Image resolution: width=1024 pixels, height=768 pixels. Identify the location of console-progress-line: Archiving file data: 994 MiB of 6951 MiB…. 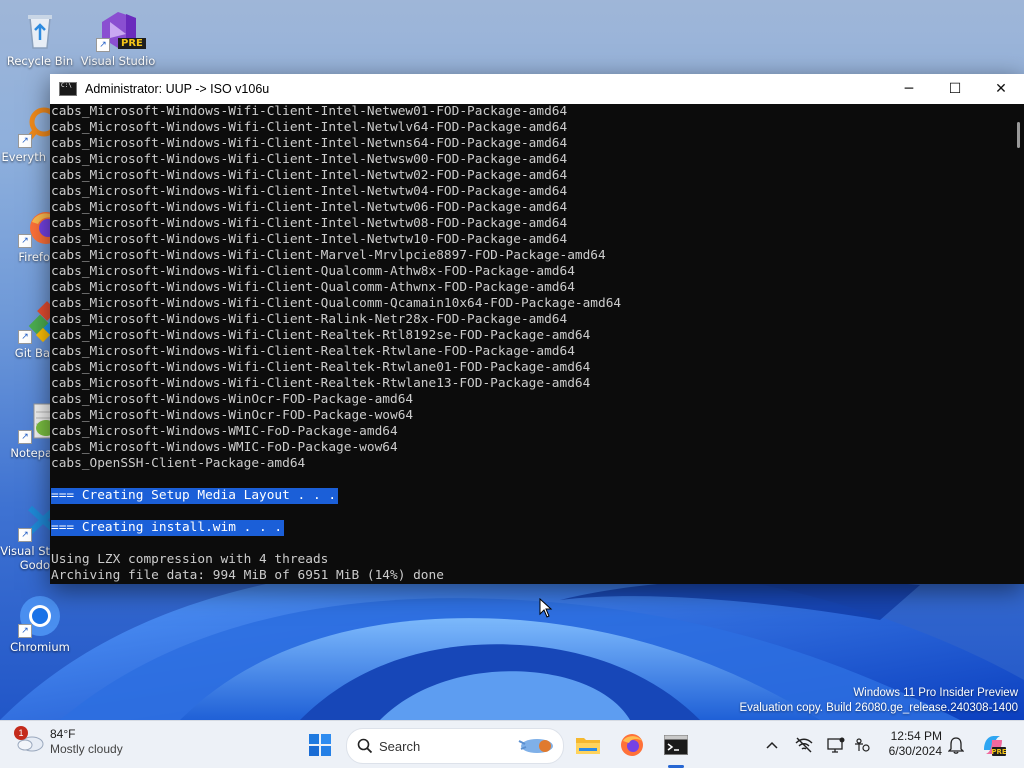
(247, 575).